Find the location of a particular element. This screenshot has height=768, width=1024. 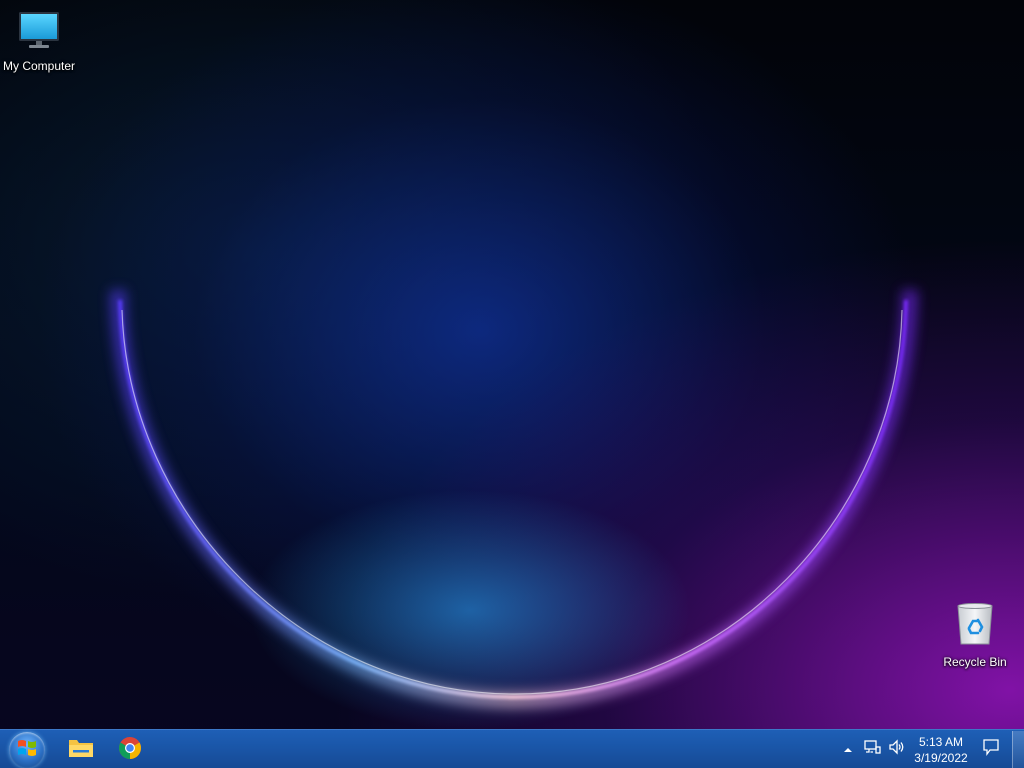

taskbar-chrome-button is located at coordinates (130, 750).